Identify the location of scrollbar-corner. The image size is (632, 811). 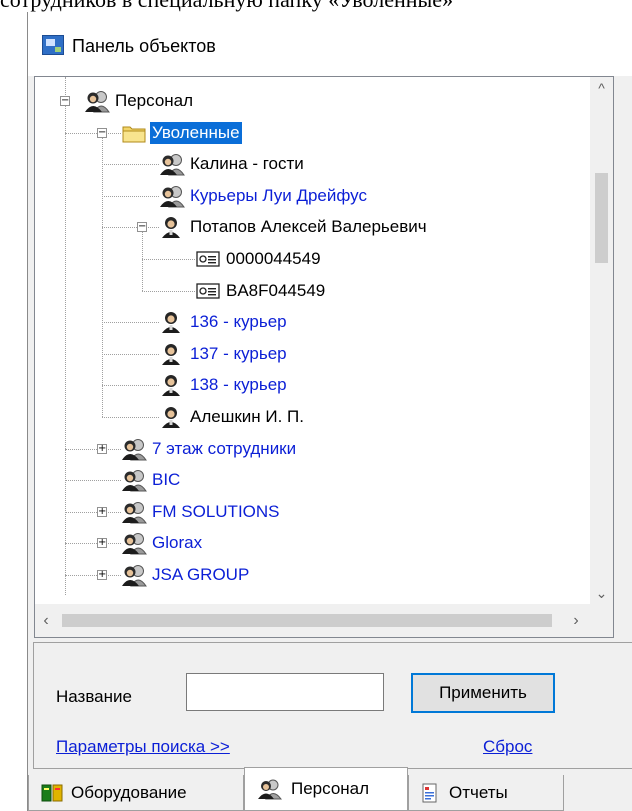
(601, 620).